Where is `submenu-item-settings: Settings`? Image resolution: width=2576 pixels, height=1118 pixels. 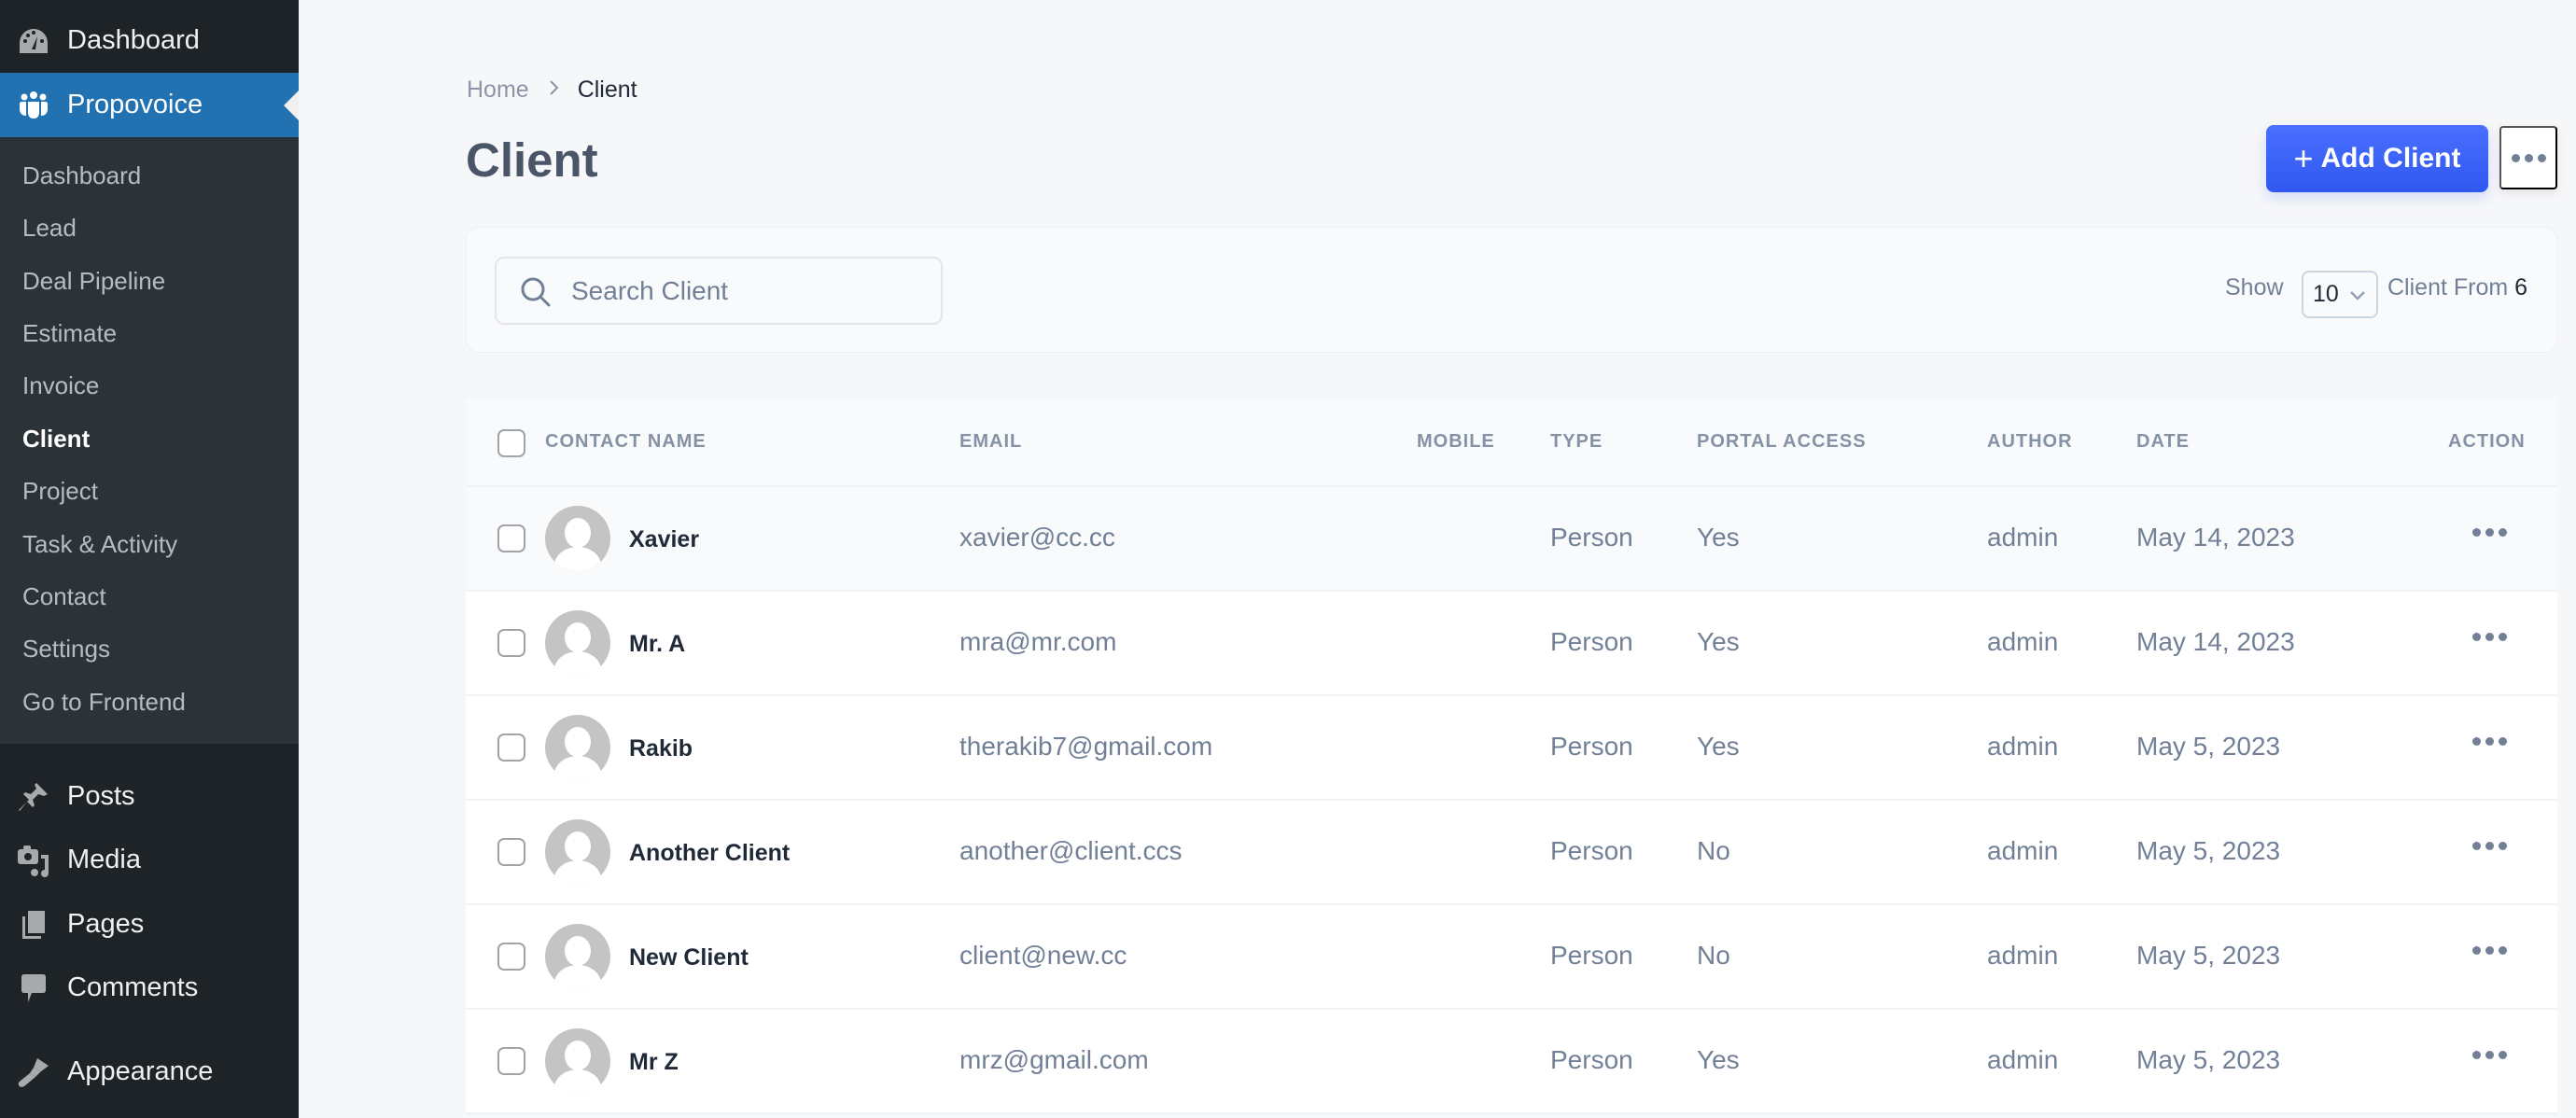
submenu-item-settings: Settings is located at coordinates (66, 649).